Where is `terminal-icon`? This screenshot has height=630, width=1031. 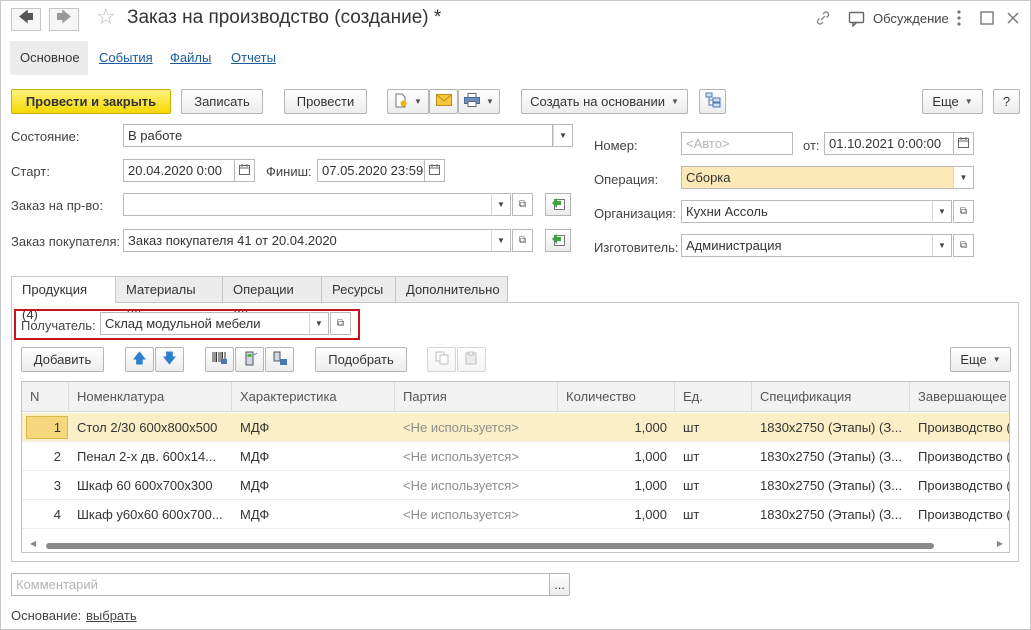
terminal-icon is located at coordinates (280, 360).